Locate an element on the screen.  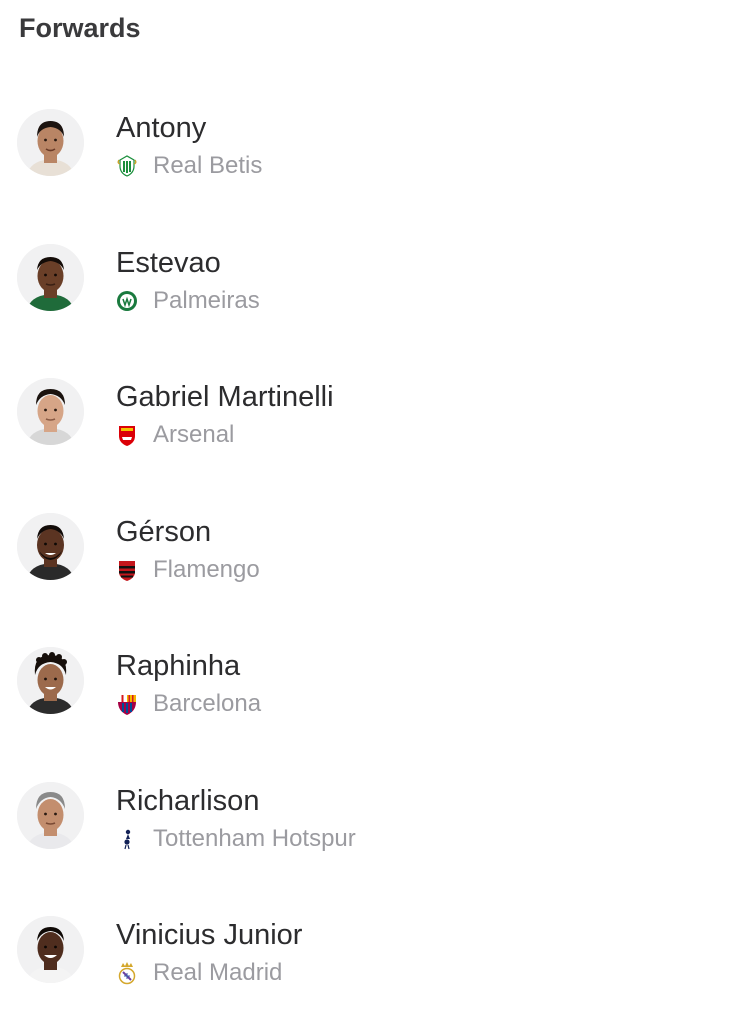
player-club: Real Madrid is located at coordinates (199, 973).